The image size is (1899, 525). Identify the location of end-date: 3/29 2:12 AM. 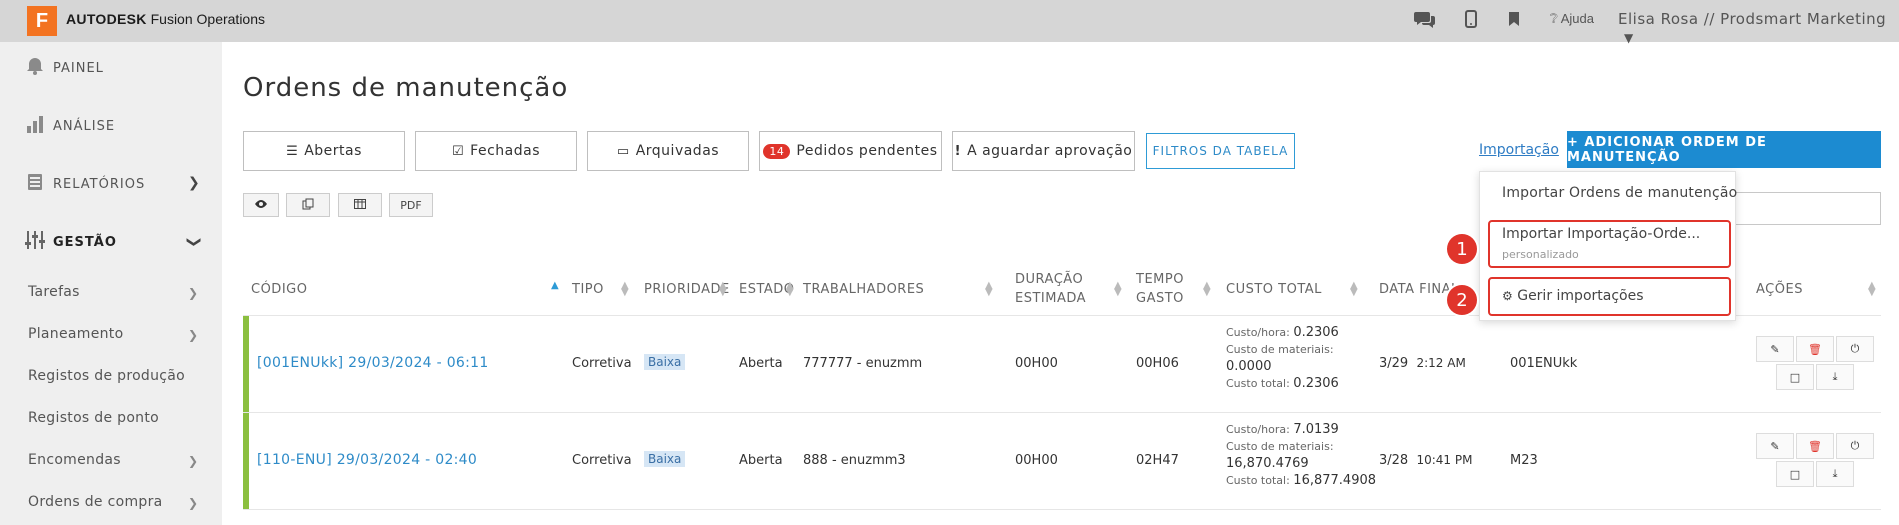
(1422, 363).